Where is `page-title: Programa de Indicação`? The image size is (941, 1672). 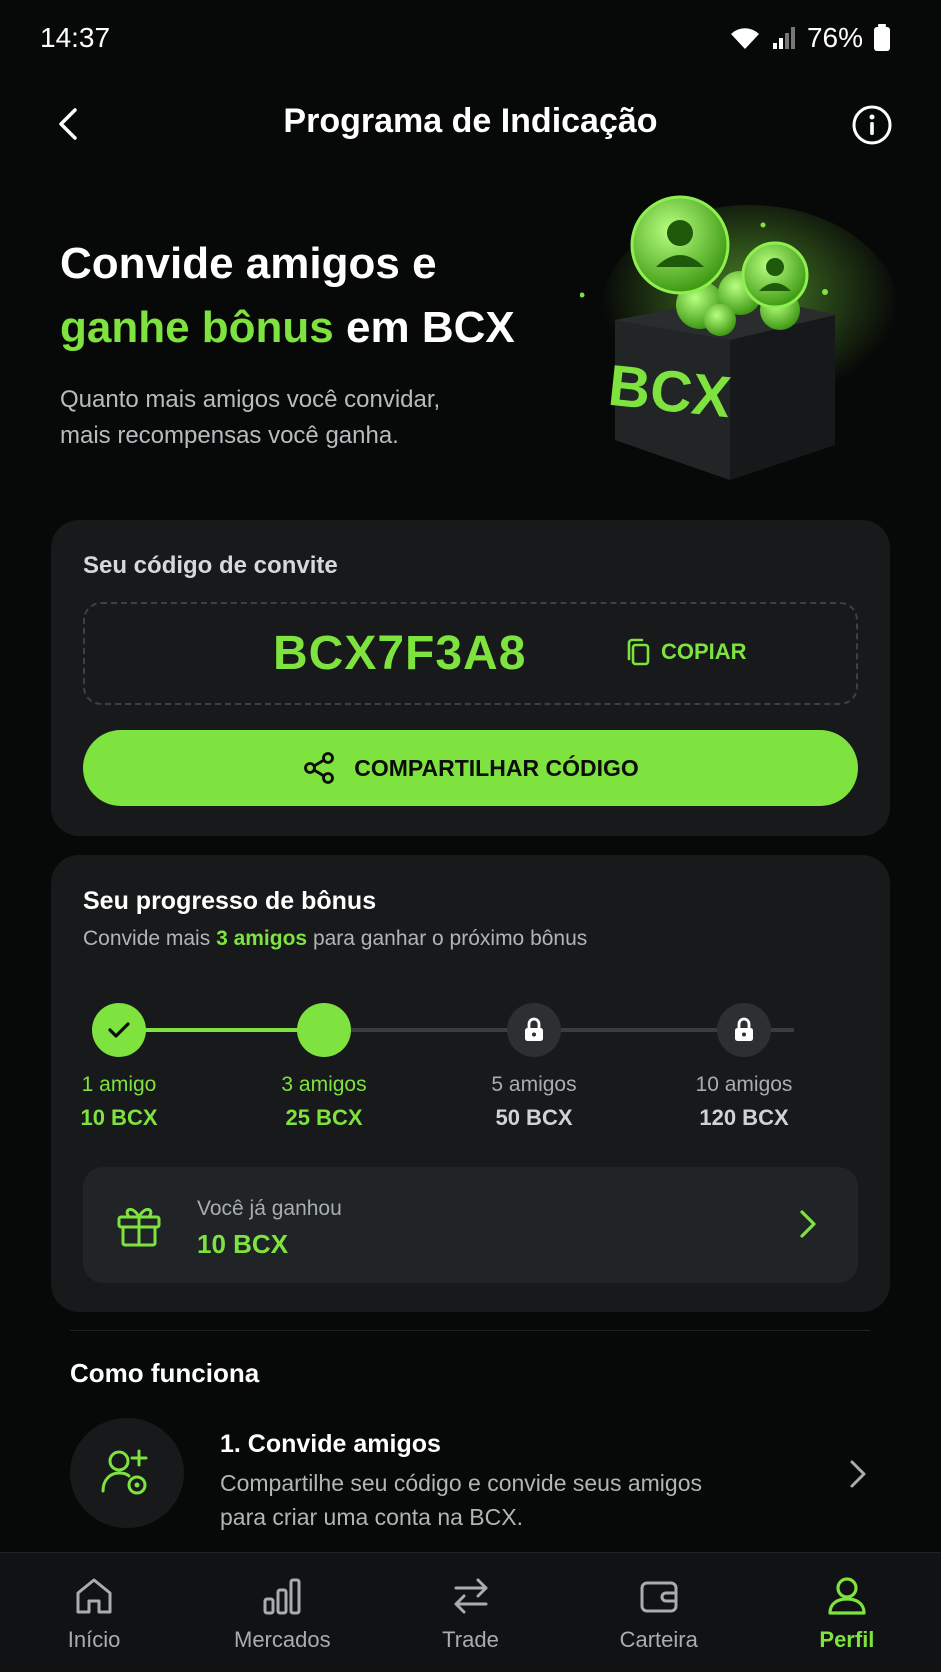 page-title: Programa de Indicação is located at coordinates (470, 121).